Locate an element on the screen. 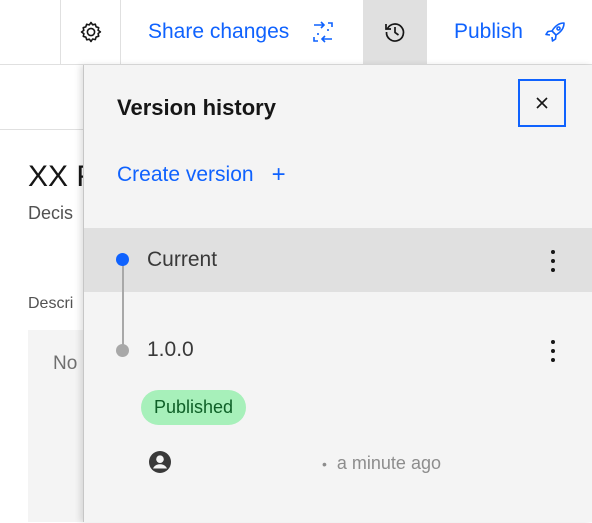 The width and height of the screenshot is (592, 523). description-text: No is located at coordinates (65, 363).